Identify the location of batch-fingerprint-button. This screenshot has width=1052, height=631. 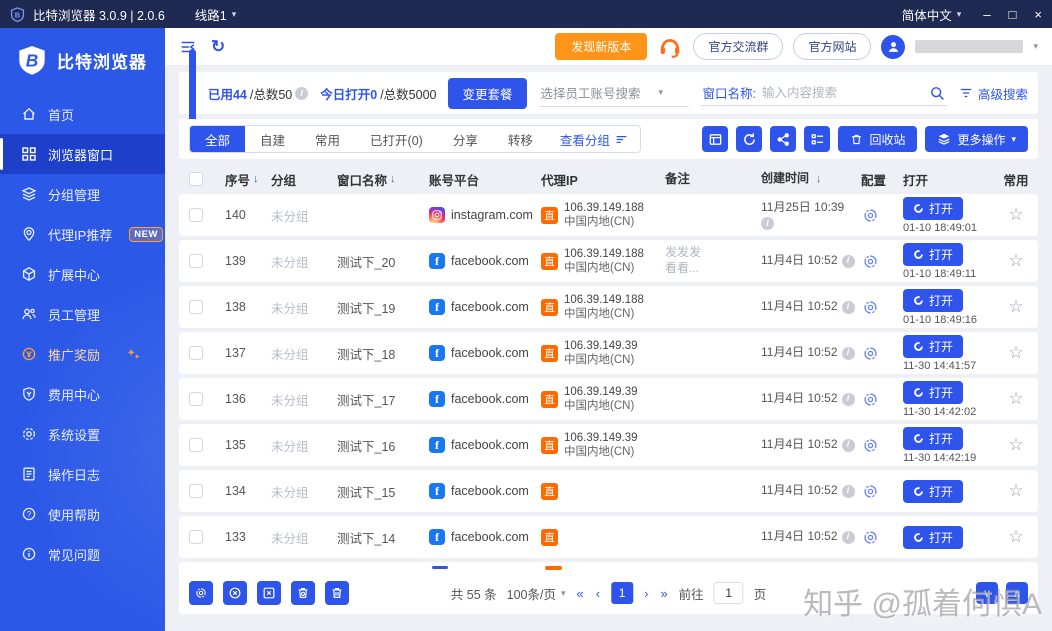
(201, 593).